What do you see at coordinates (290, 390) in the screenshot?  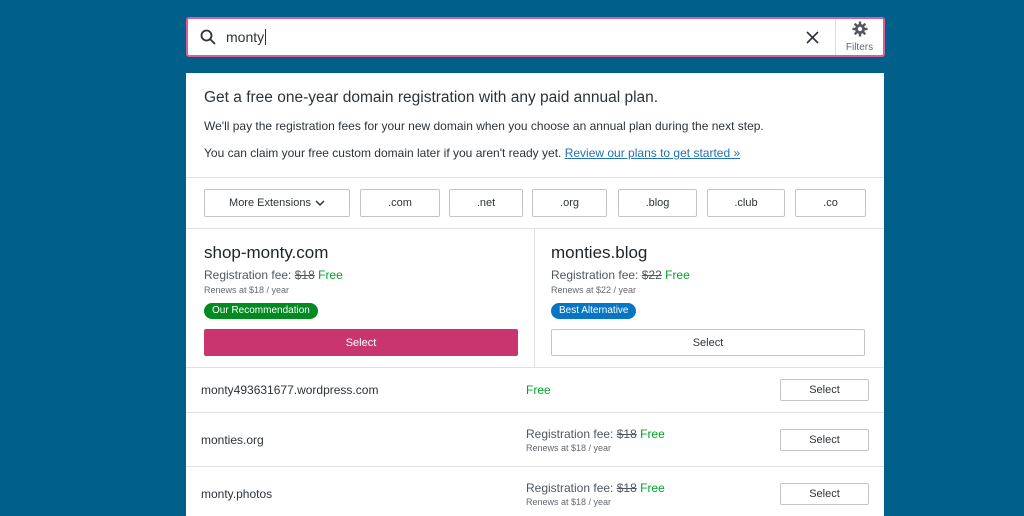 I see `domain-name: monty493631677.wordpress.com` at bounding box center [290, 390].